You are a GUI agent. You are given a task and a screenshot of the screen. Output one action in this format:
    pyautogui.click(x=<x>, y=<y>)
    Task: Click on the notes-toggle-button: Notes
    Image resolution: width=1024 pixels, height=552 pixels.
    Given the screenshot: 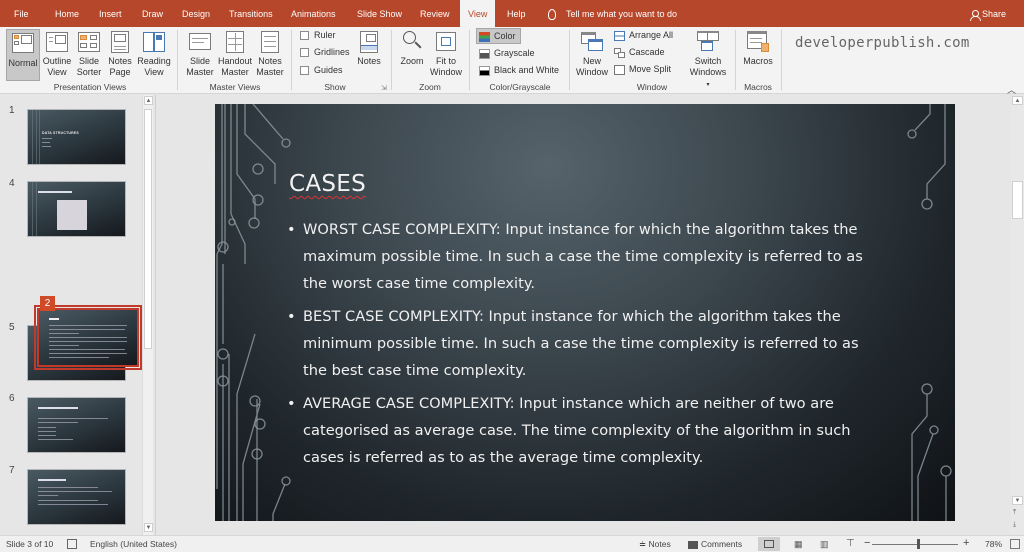 What is the action you would take?
    pyautogui.click(x=369, y=48)
    